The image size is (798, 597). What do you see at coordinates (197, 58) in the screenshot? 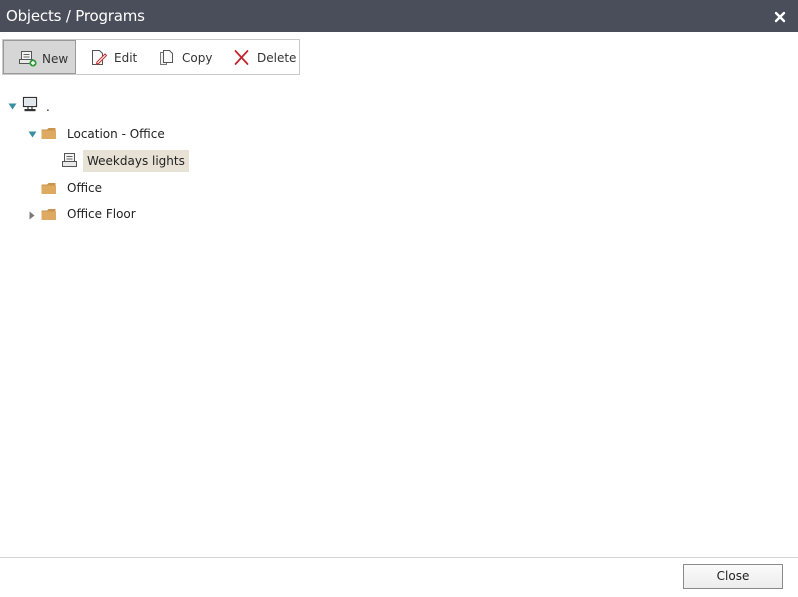
I see `copy-button-label: Copy` at bounding box center [197, 58].